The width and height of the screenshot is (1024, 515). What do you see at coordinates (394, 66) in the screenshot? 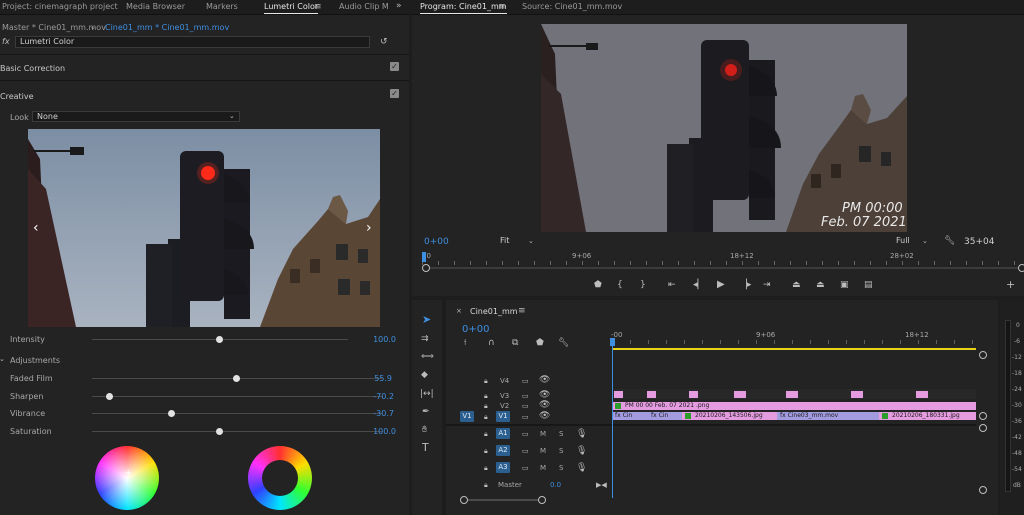
I see `basic-correction-checkbox: ✓` at bounding box center [394, 66].